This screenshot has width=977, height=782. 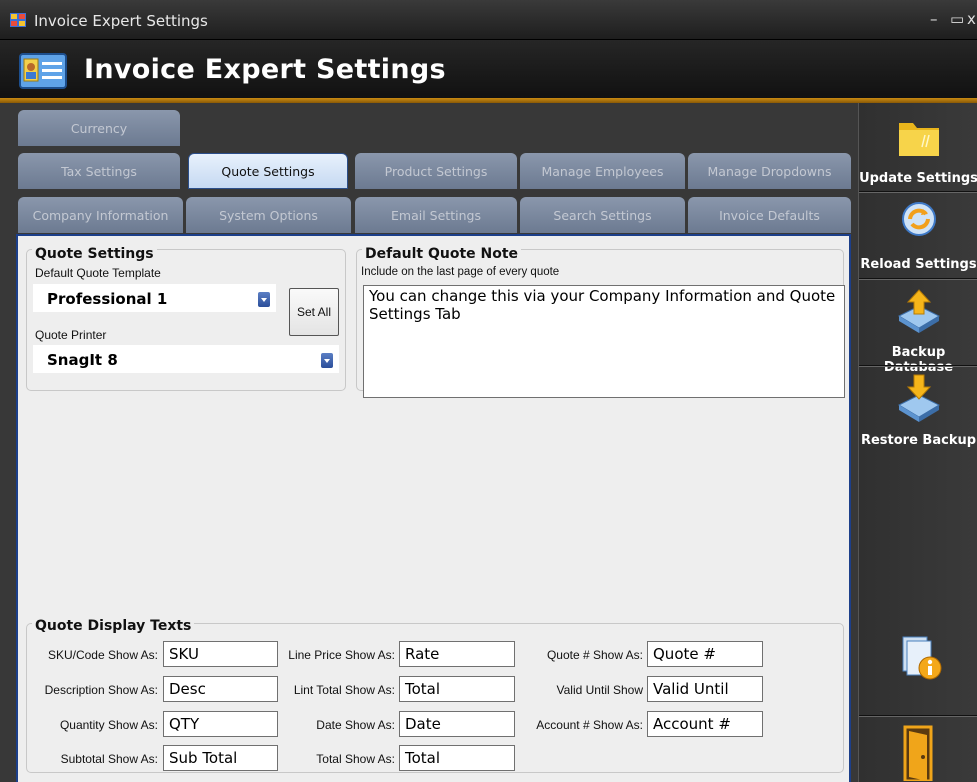 What do you see at coordinates (488, 20) in the screenshot?
I see `title-bar: Invoice Expert Settings – ▭ x` at bounding box center [488, 20].